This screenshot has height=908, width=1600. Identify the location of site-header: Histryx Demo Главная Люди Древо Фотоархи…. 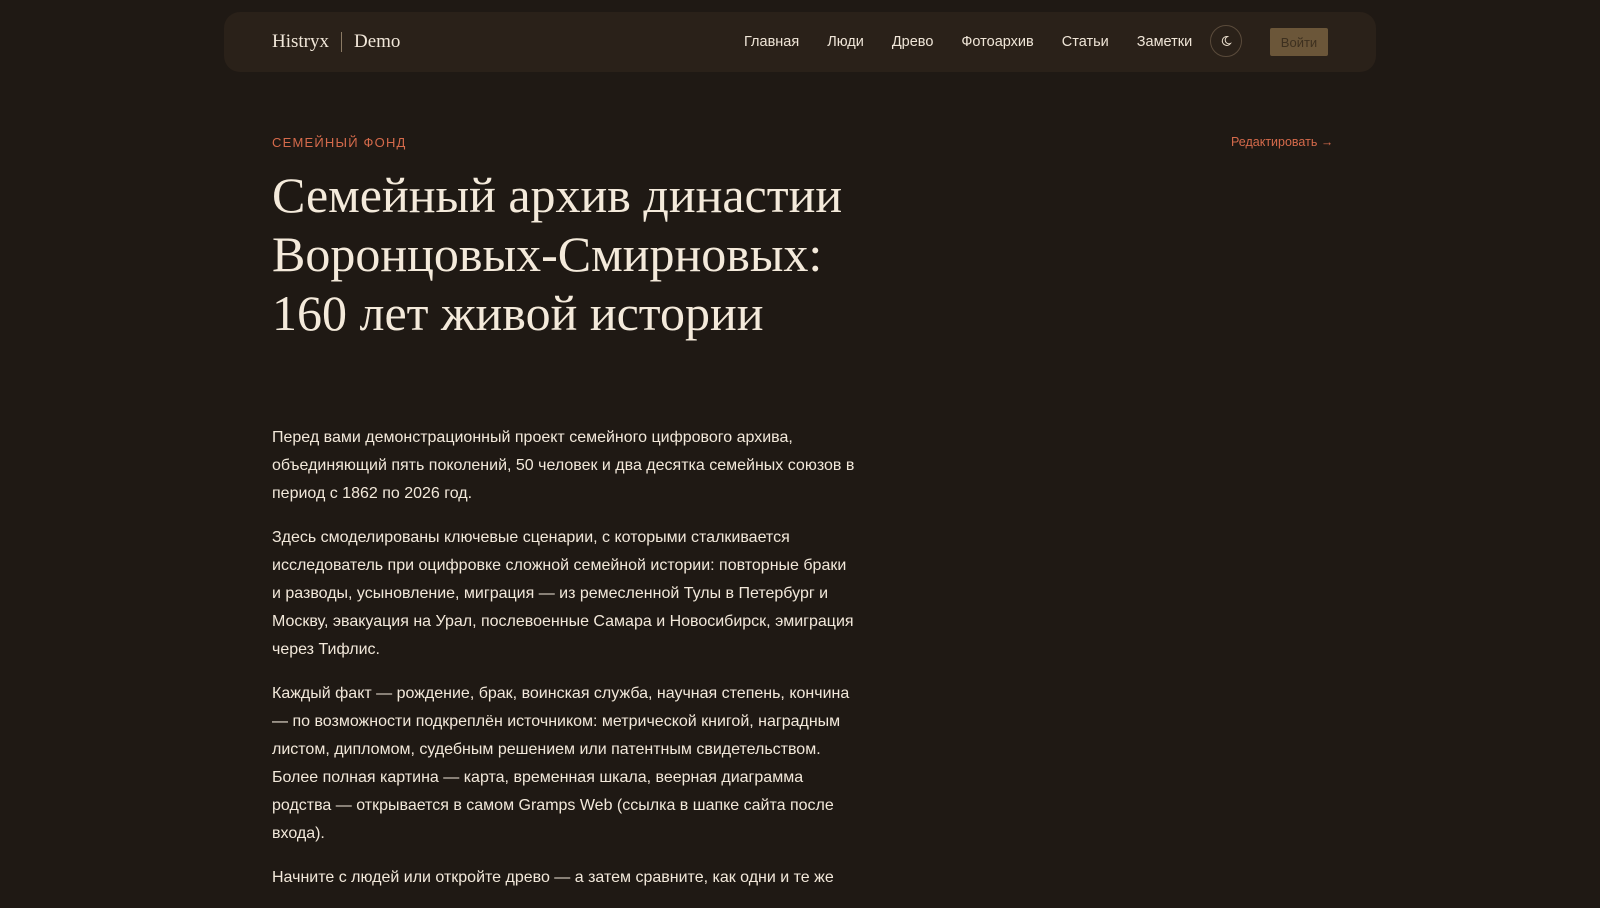
(800, 42).